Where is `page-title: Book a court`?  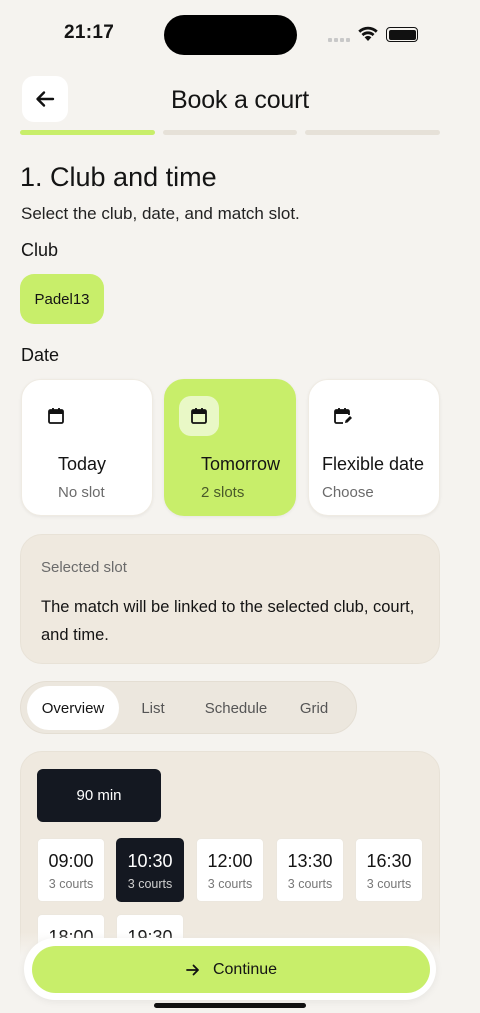 page-title: Book a court is located at coordinates (240, 100).